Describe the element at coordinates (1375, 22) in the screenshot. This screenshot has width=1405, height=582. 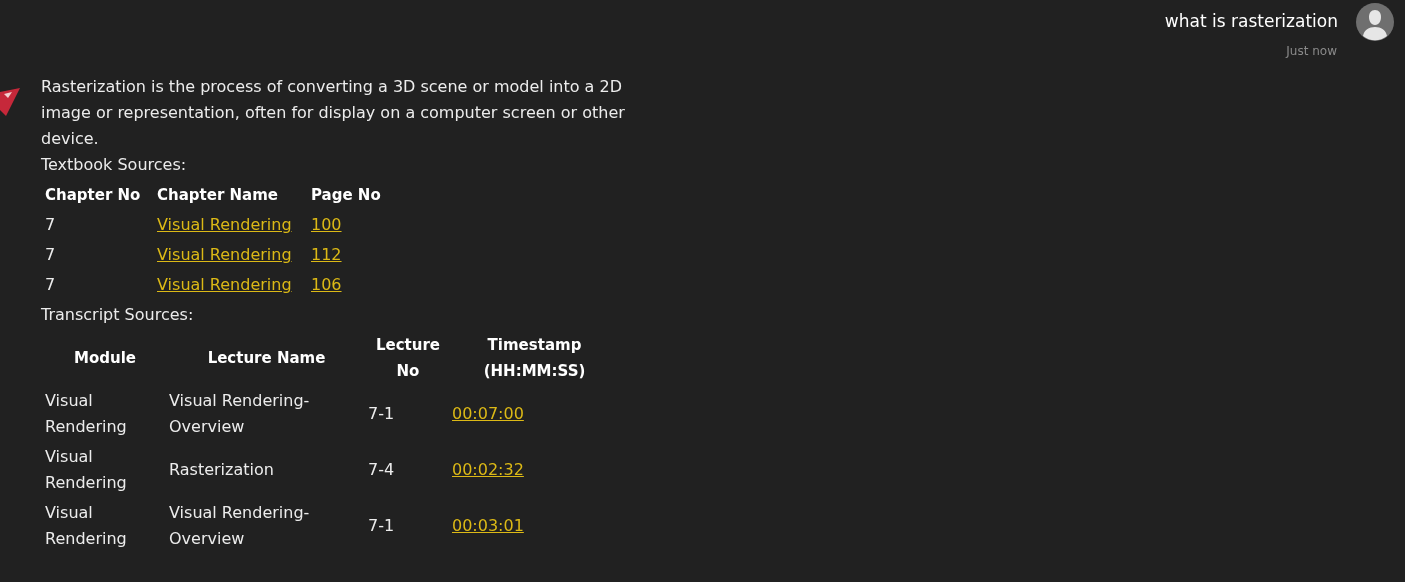
I see `avatar-icon` at that location.